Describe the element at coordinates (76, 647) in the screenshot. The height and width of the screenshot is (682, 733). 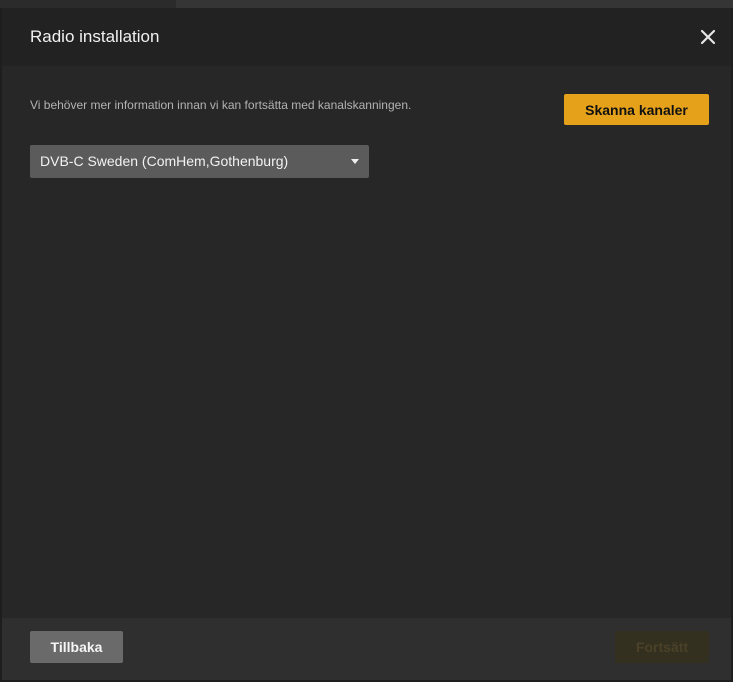
I see `back-button: Tillbaka` at that location.